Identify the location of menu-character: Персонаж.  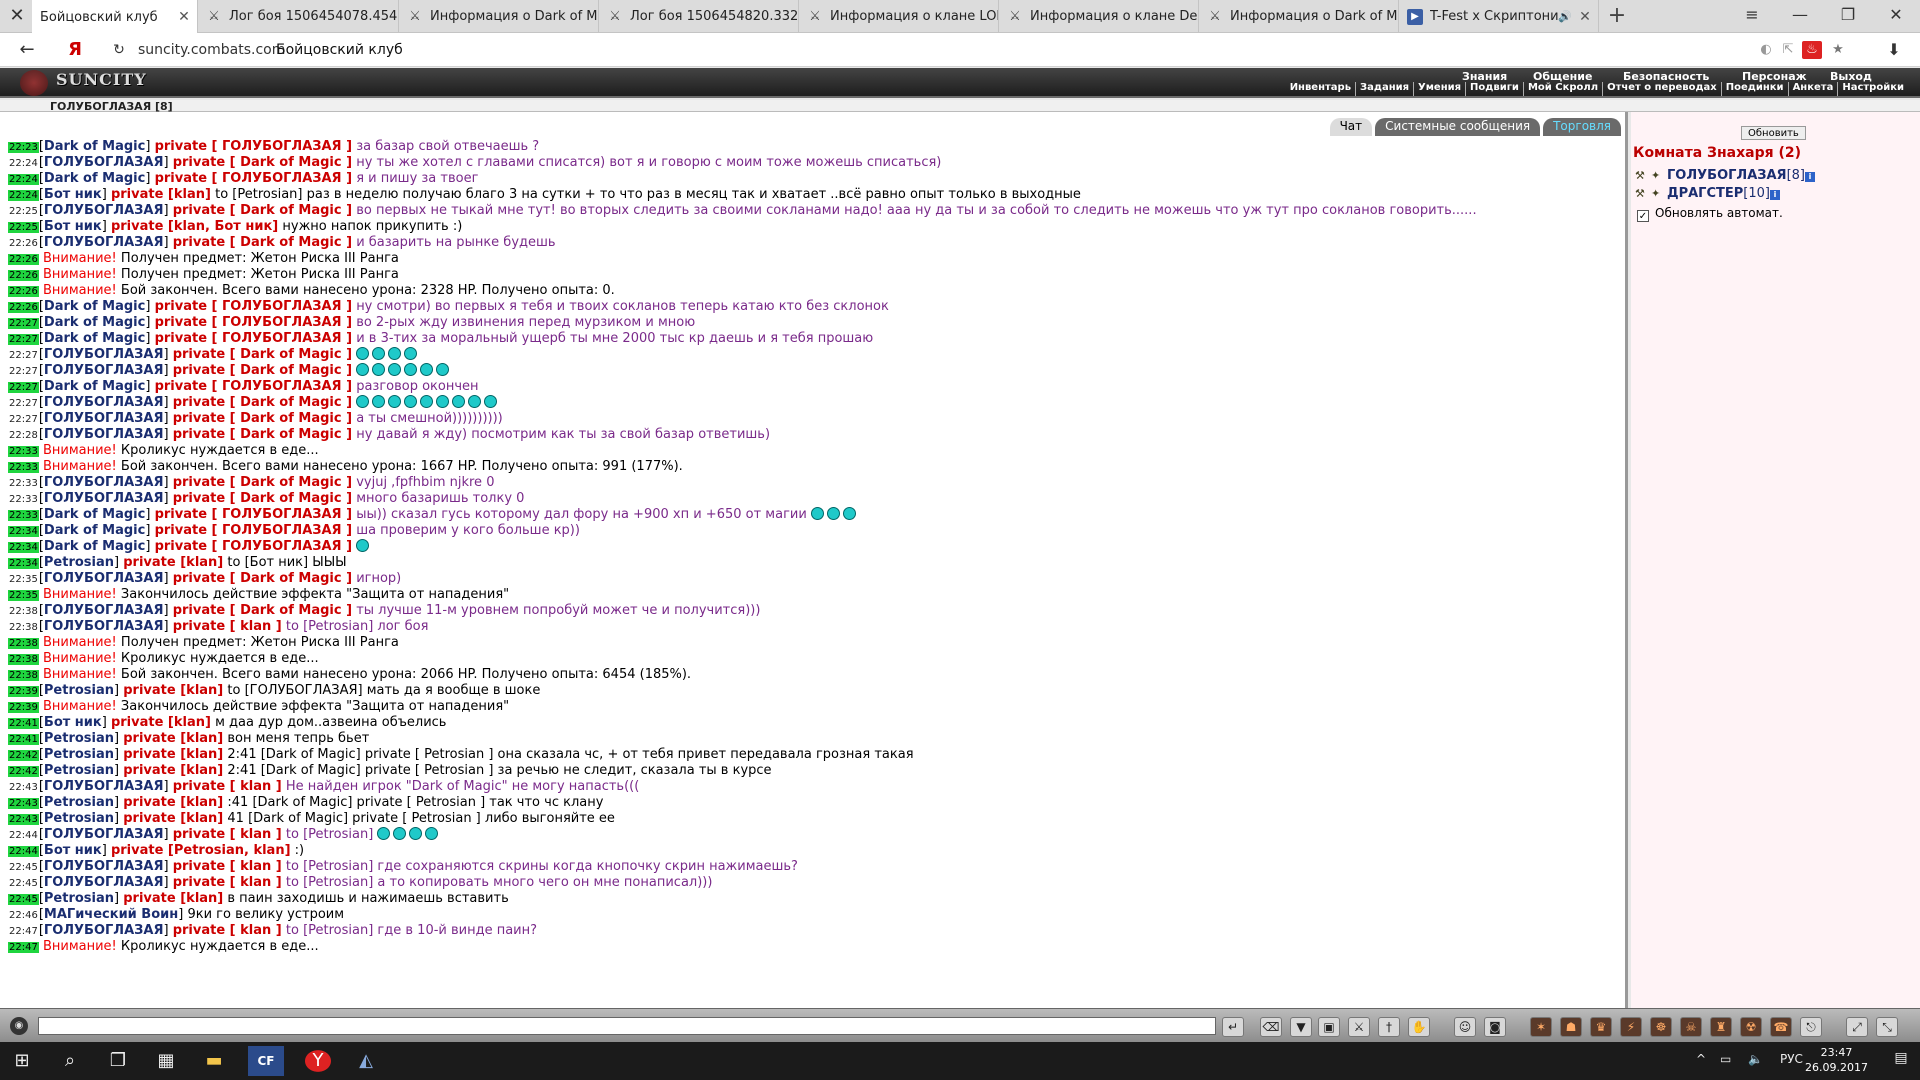
(1774, 76).